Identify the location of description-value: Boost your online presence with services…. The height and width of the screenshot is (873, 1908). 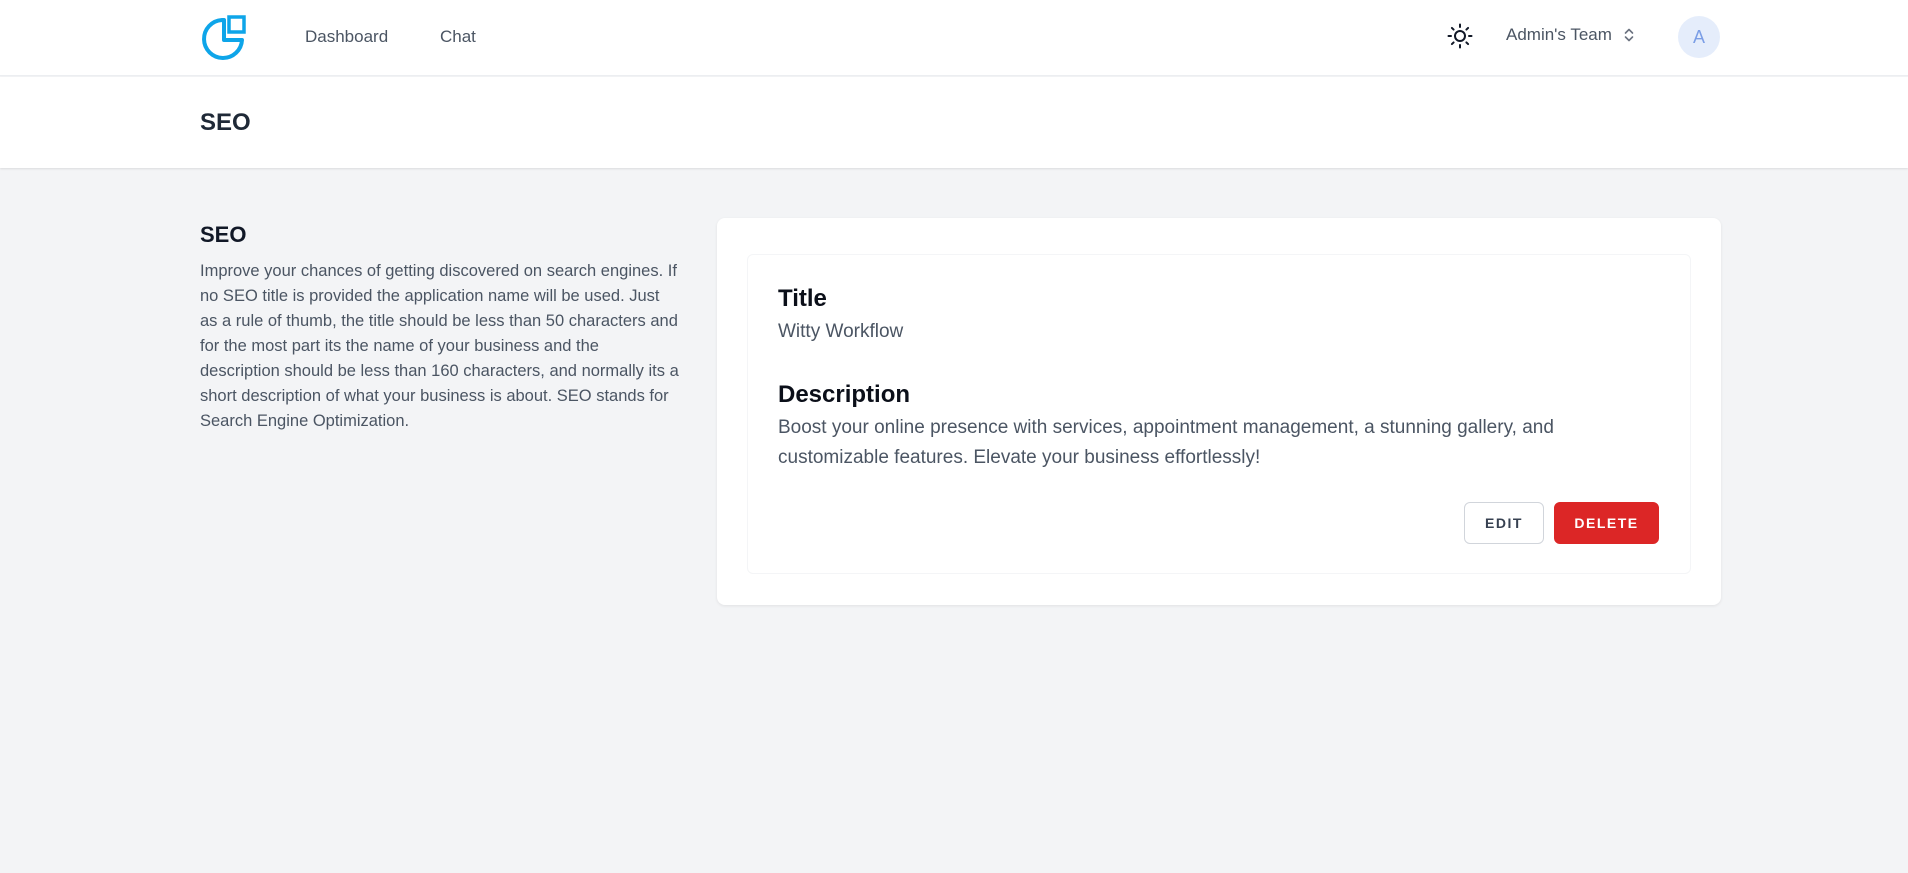
(1166, 442).